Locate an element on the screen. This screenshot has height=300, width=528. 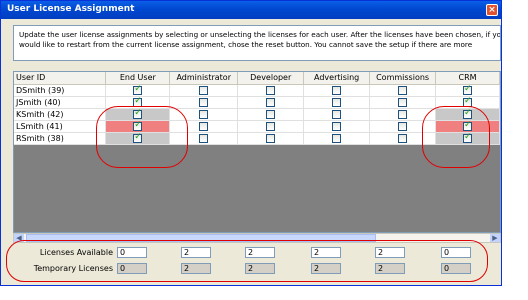
column-header-crm: CRM is located at coordinates (467, 78).